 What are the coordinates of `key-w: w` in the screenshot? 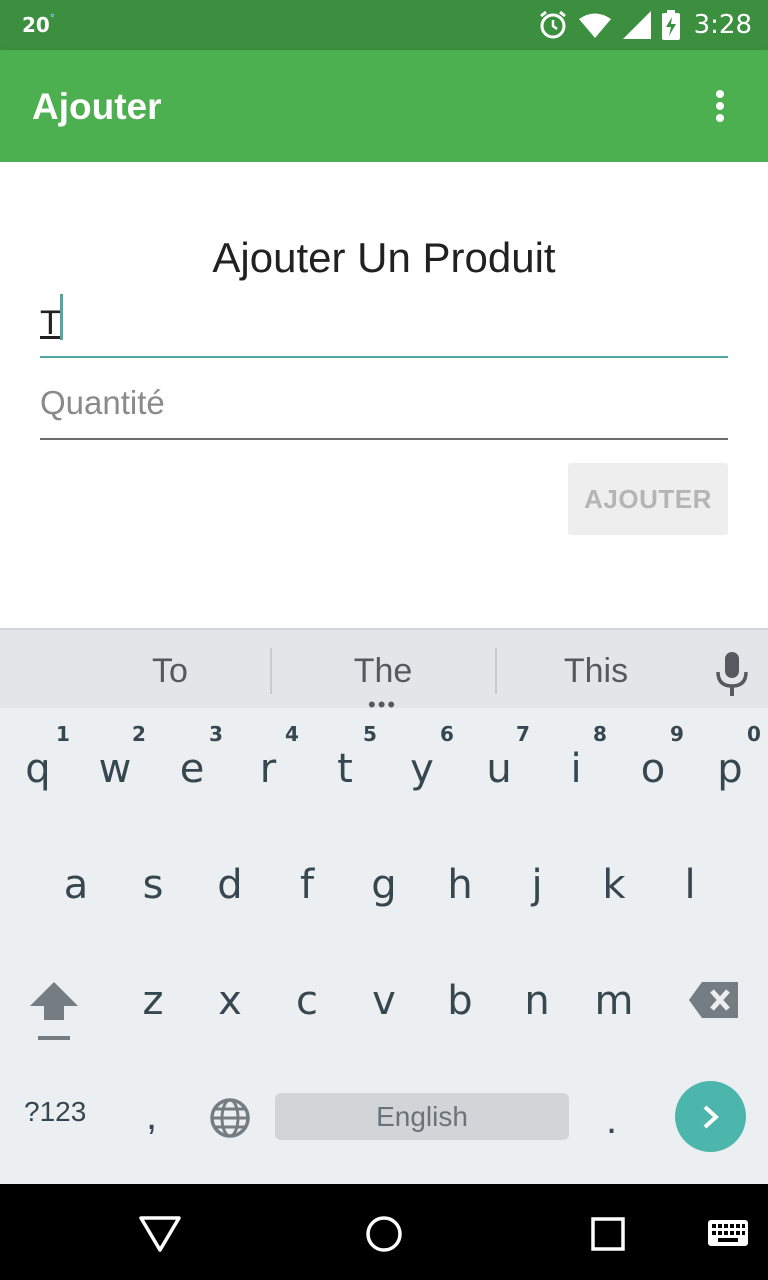 It's located at (115, 769).